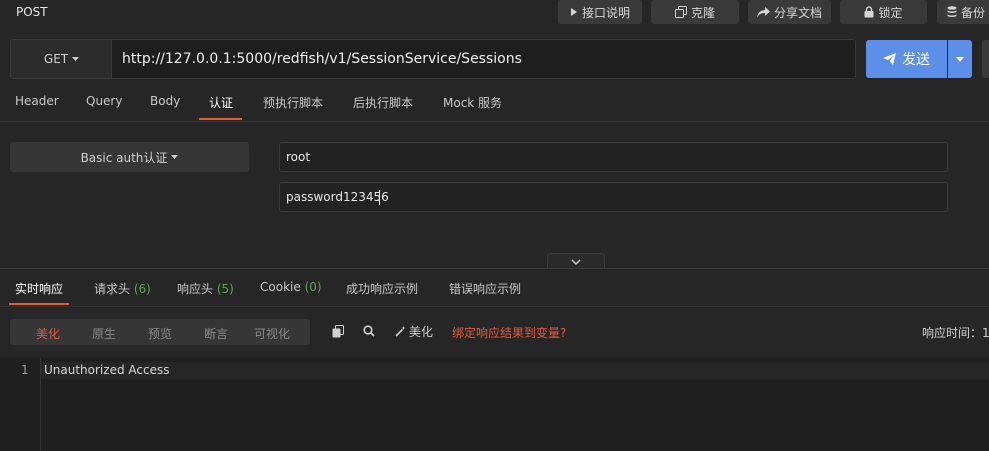 Image resolution: width=989 pixels, height=451 pixels. I want to click on chevron-down-icon, so click(576, 262).